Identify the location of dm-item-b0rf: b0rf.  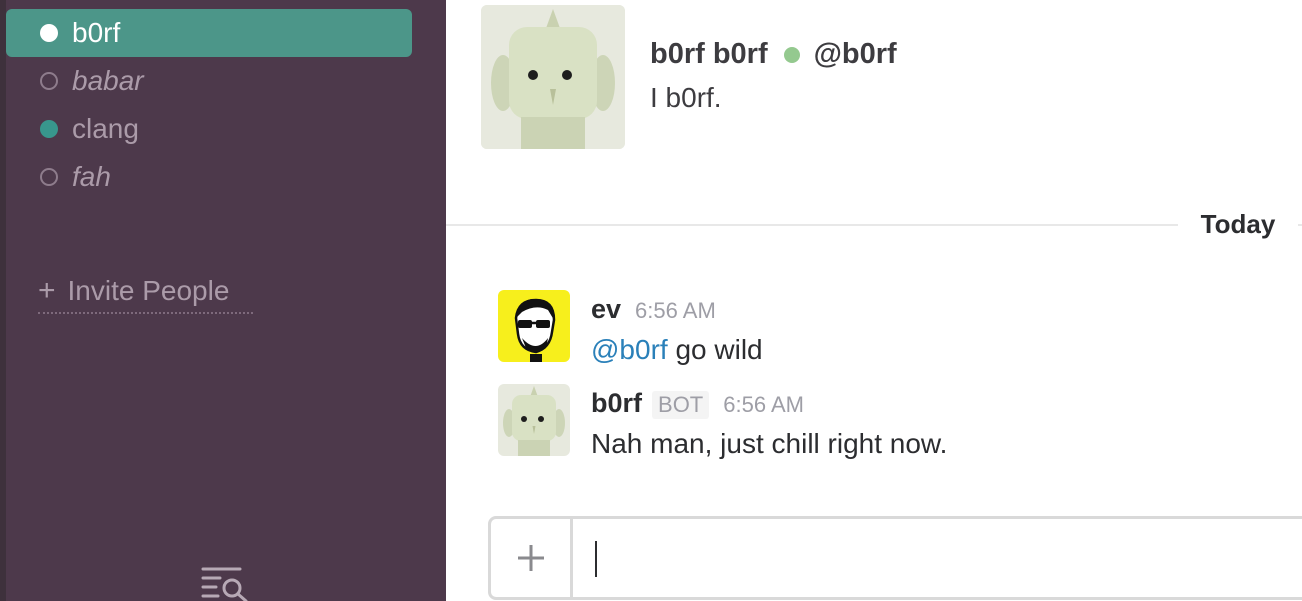
(209, 33).